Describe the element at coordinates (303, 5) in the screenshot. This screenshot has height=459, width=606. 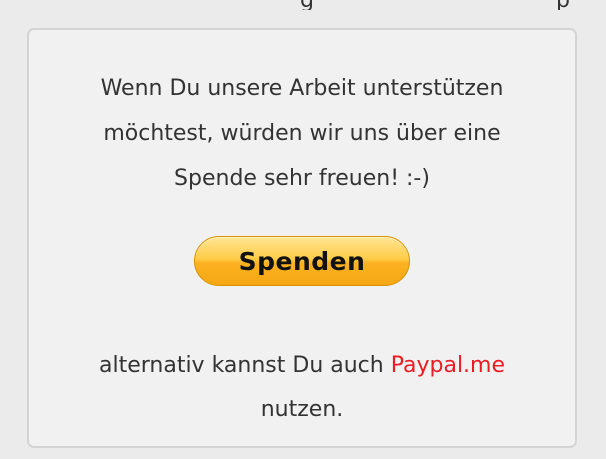
I see `clipped-previous-text: g p` at that location.